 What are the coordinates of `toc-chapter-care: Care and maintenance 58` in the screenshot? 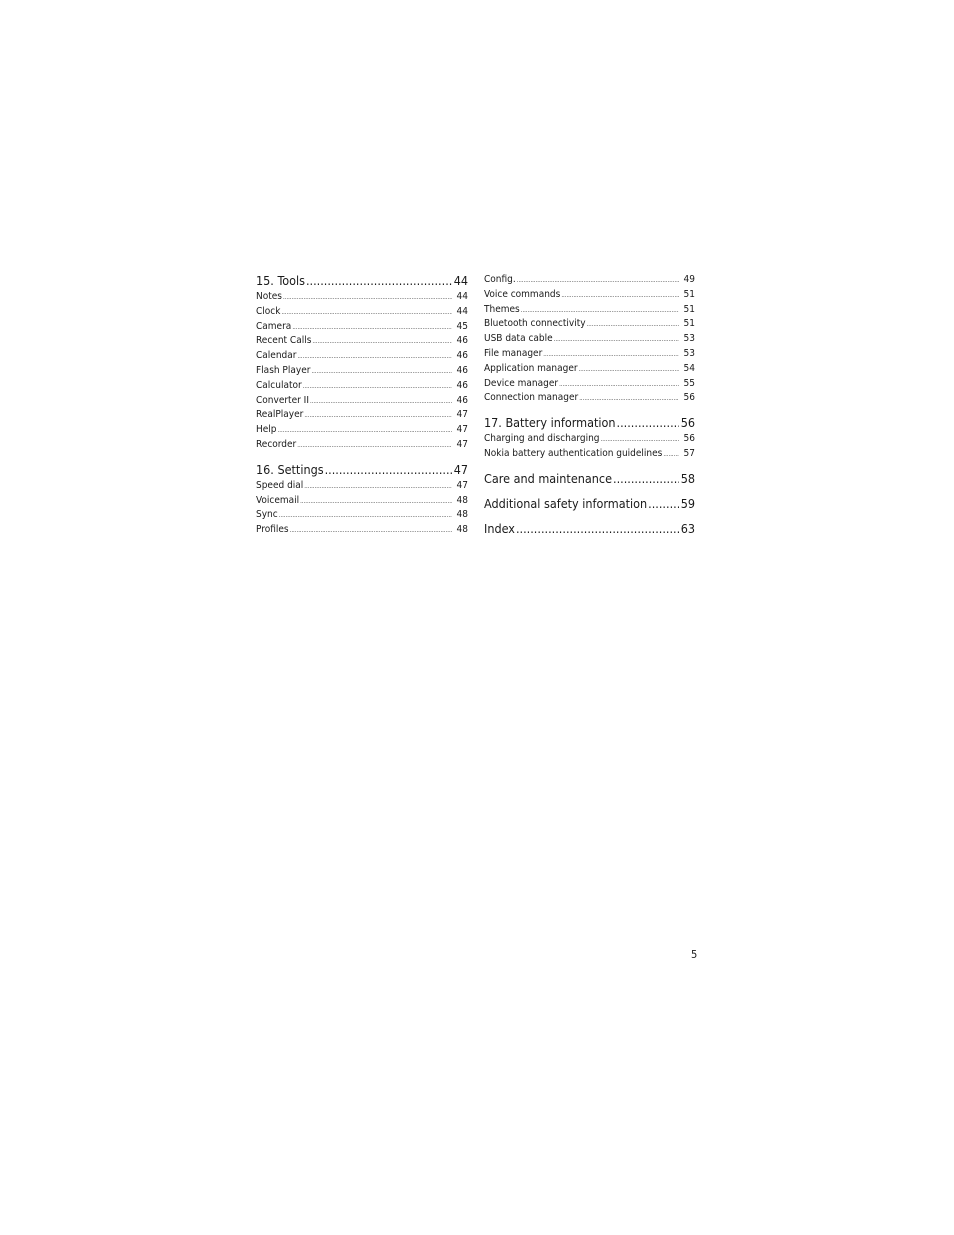 It's located at (589, 479).